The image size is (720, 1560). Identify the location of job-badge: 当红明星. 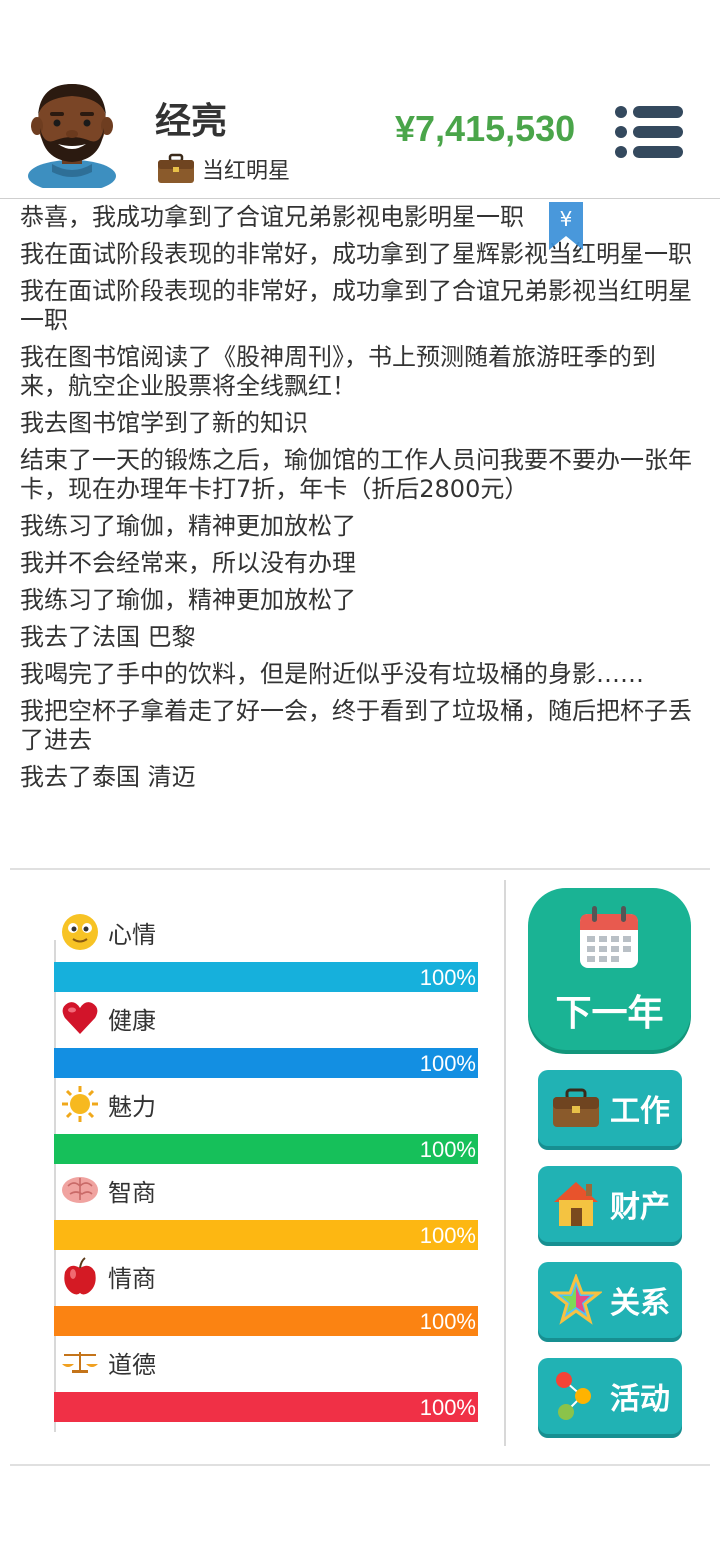
(223, 169).